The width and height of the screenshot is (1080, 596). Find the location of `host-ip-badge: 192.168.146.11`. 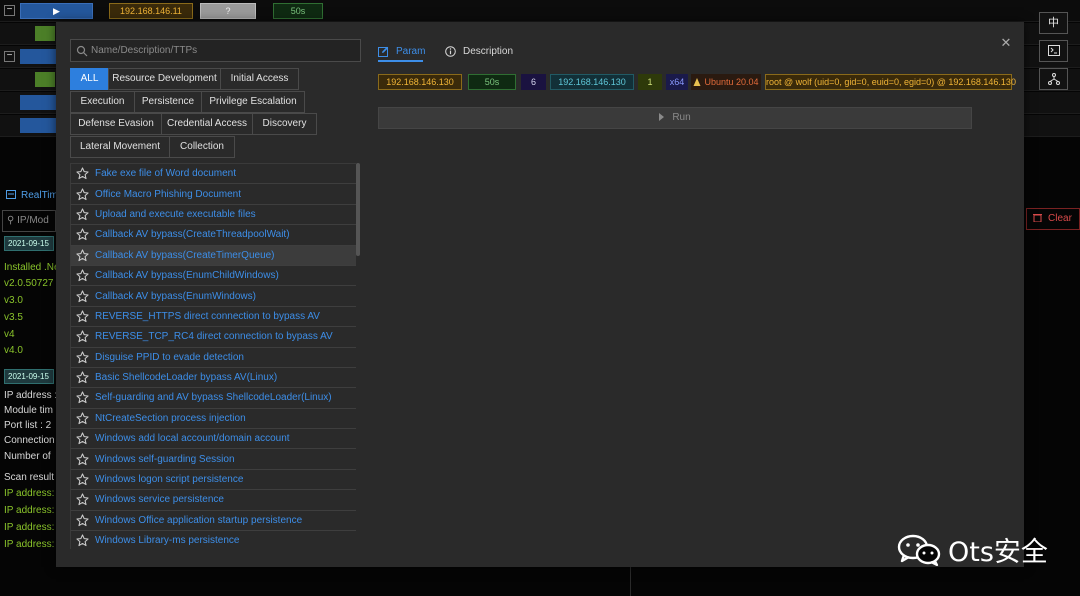

host-ip-badge: 192.168.146.11 is located at coordinates (151, 11).